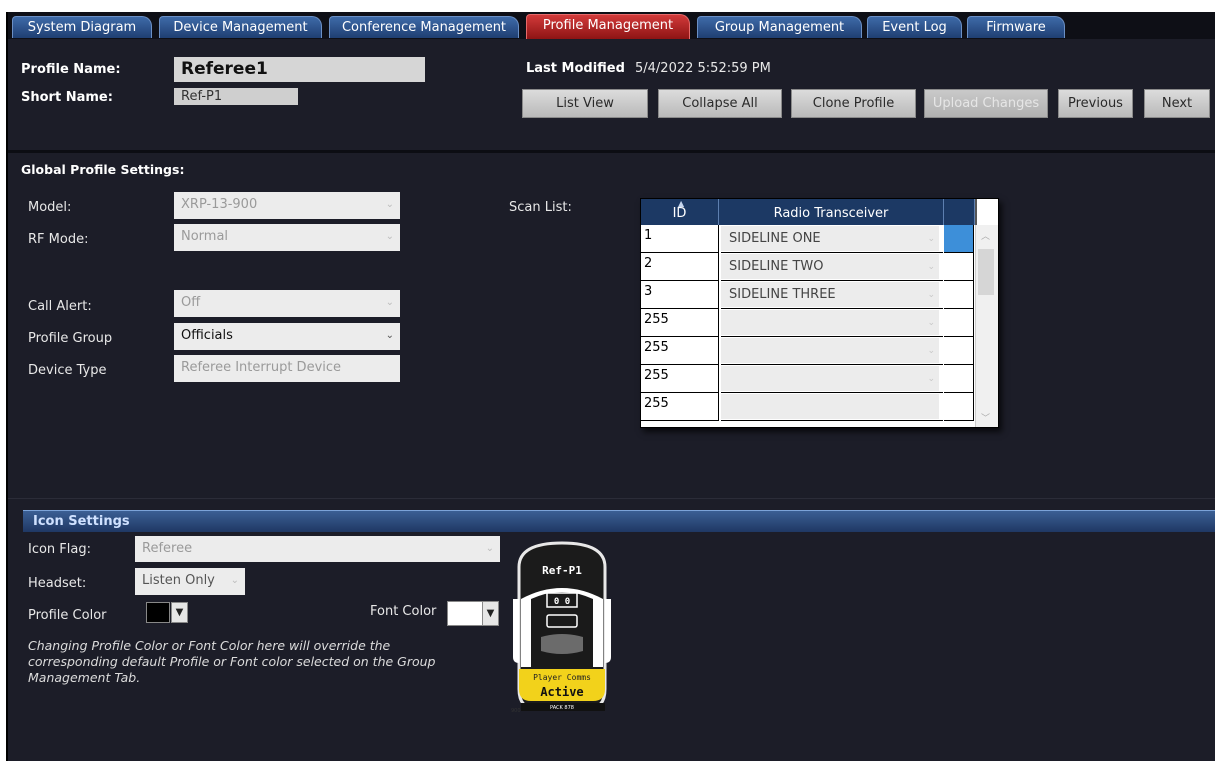 This screenshot has height=761, width=1215. Describe the element at coordinates (985, 235) in the screenshot. I see `scroll-up-icon: ︿` at that location.